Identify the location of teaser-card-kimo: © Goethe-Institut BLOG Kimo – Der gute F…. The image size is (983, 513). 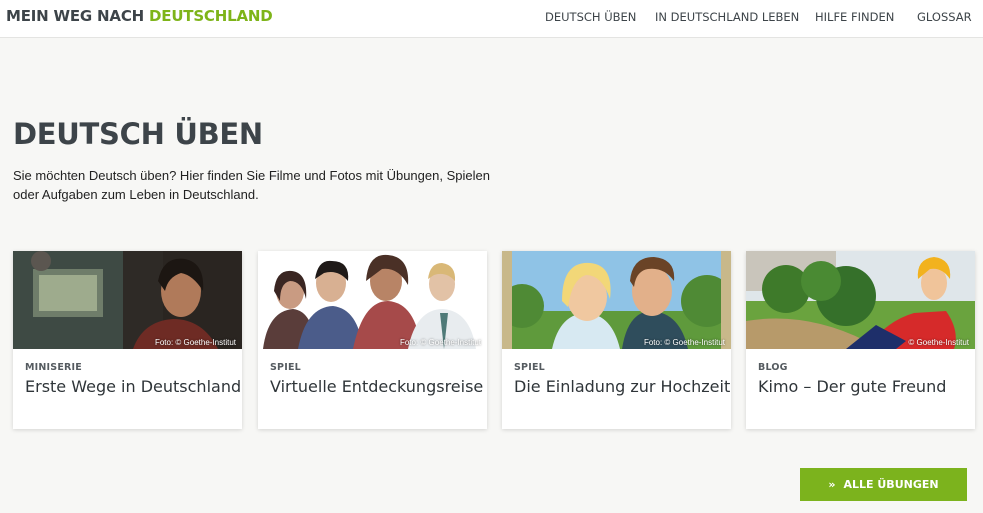
(860, 340).